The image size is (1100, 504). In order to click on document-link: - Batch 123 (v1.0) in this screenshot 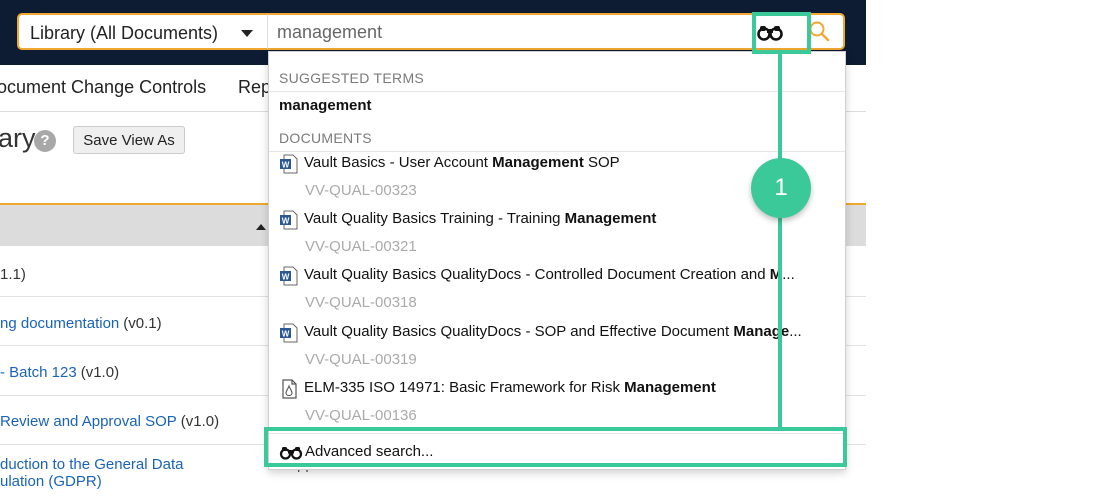, I will do `click(59, 372)`.